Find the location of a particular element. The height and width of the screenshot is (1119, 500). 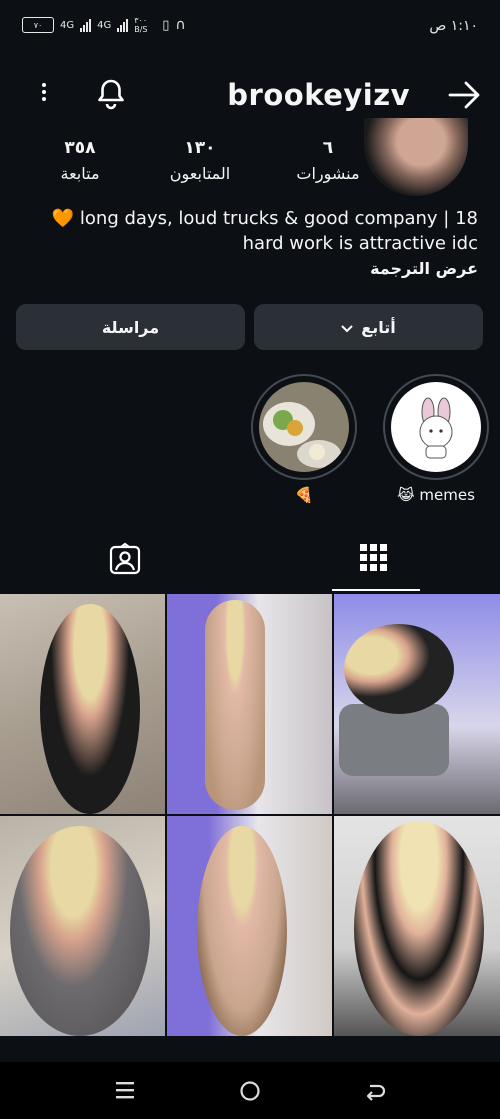

followers-label: المتابعون is located at coordinates (200, 173).